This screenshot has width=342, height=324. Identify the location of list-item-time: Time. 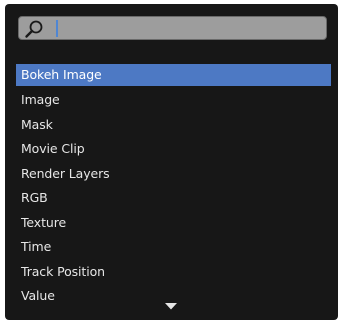
(173, 247).